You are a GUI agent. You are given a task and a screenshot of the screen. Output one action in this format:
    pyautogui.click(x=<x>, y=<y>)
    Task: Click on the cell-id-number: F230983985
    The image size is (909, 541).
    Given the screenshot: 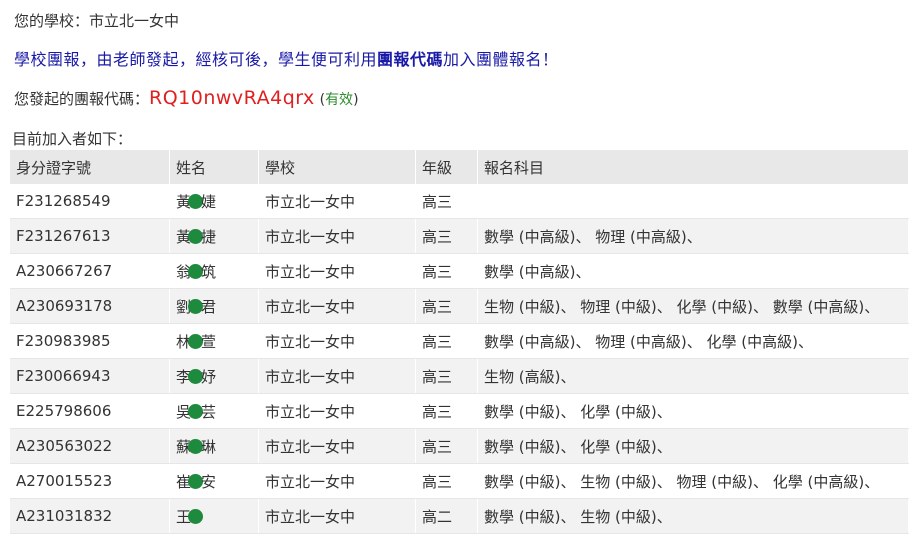 What is the action you would take?
    pyautogui.click(x=90, y=341)
    